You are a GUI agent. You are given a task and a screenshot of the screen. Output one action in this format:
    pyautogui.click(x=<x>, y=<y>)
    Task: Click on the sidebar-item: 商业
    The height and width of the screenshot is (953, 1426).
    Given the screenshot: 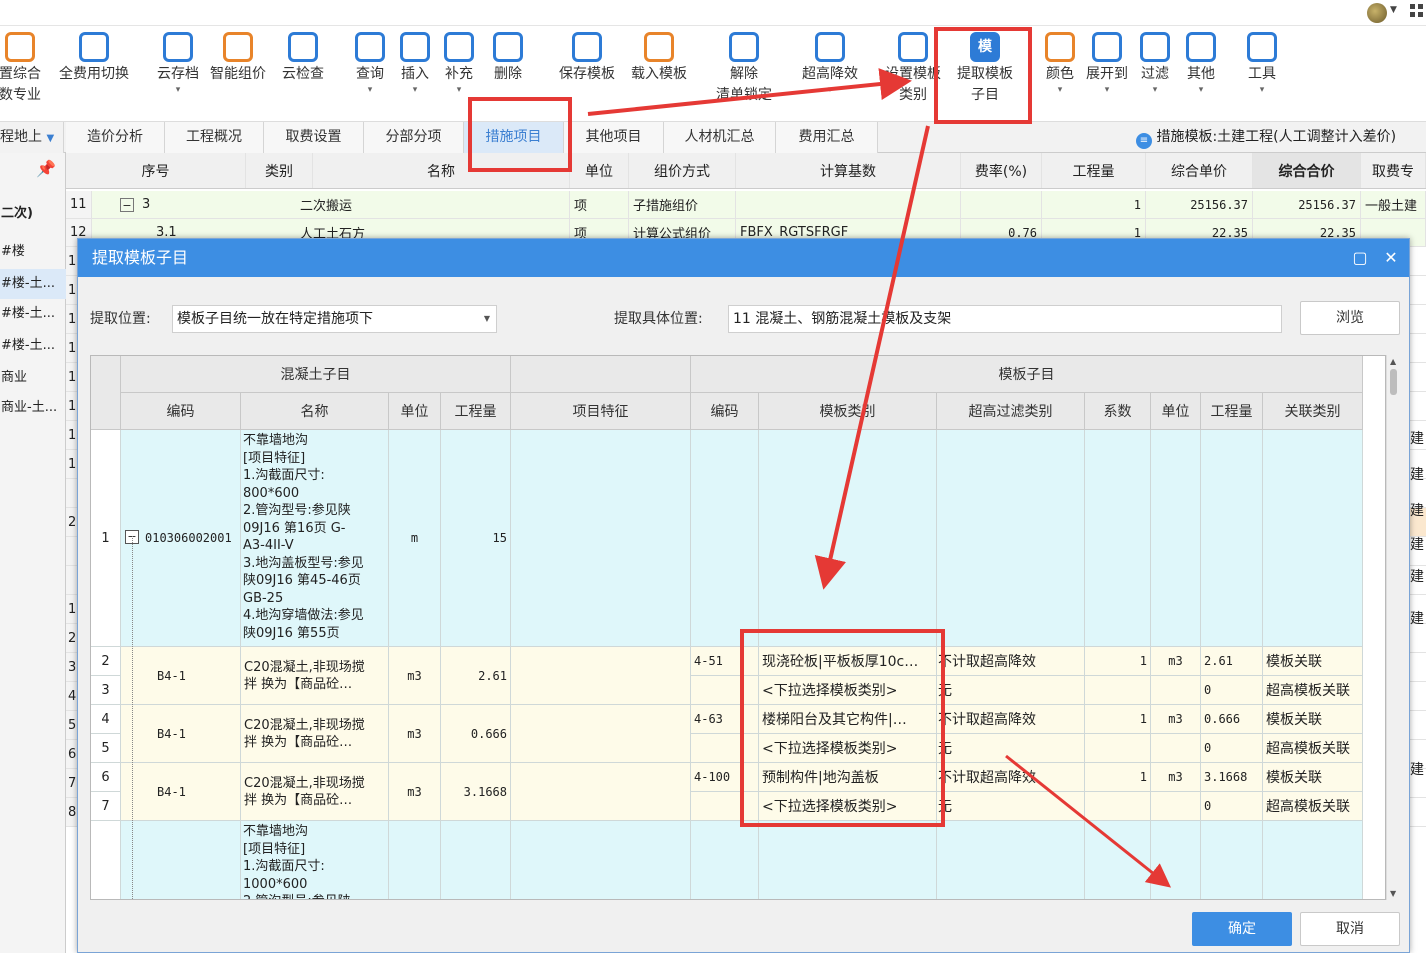 What is the action you would take?
    pyautogui.click(x=33, y=378)
    